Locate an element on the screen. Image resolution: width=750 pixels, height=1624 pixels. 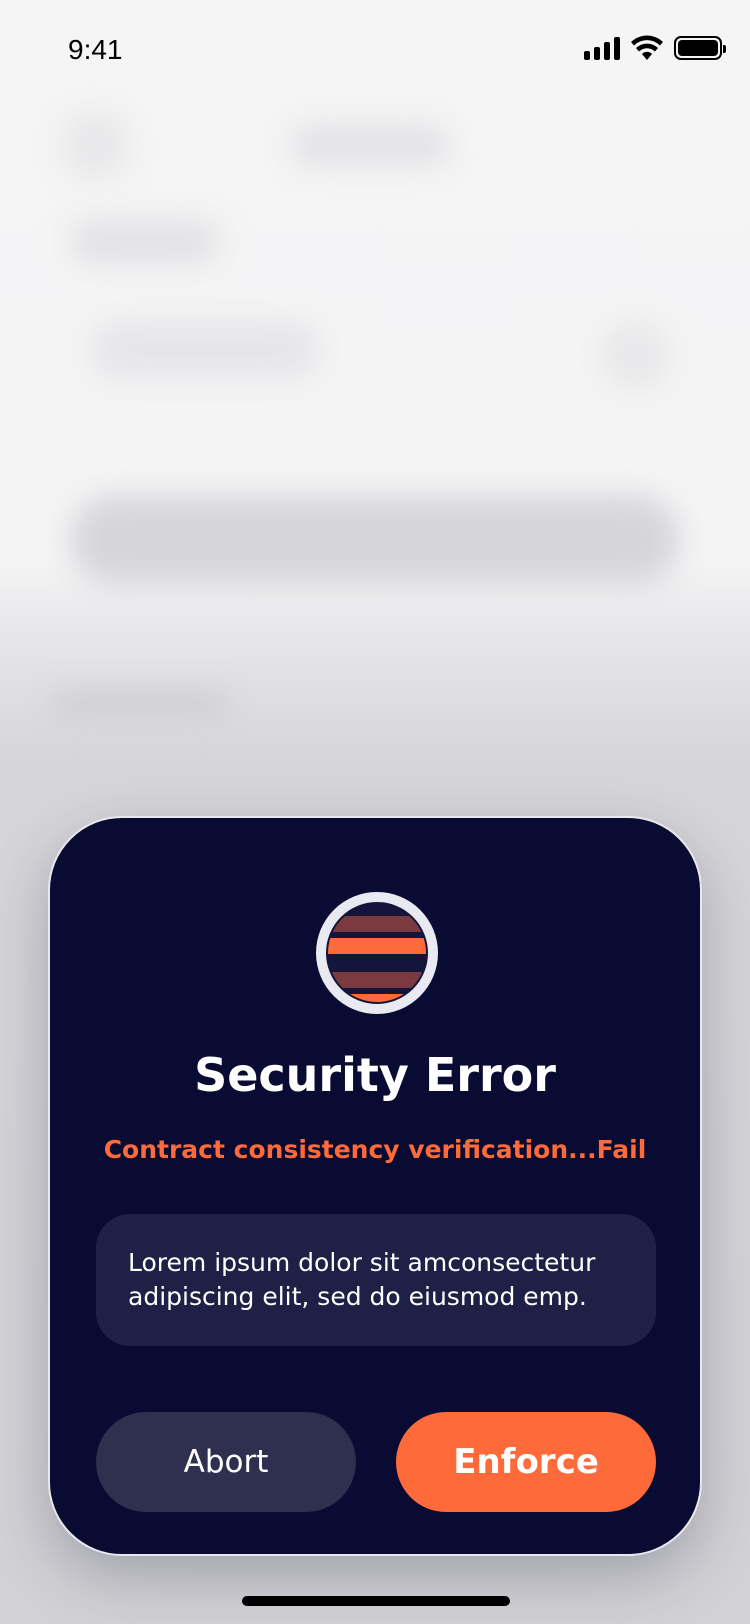
abort-button: Abort is located at coordinates (226, 1462).